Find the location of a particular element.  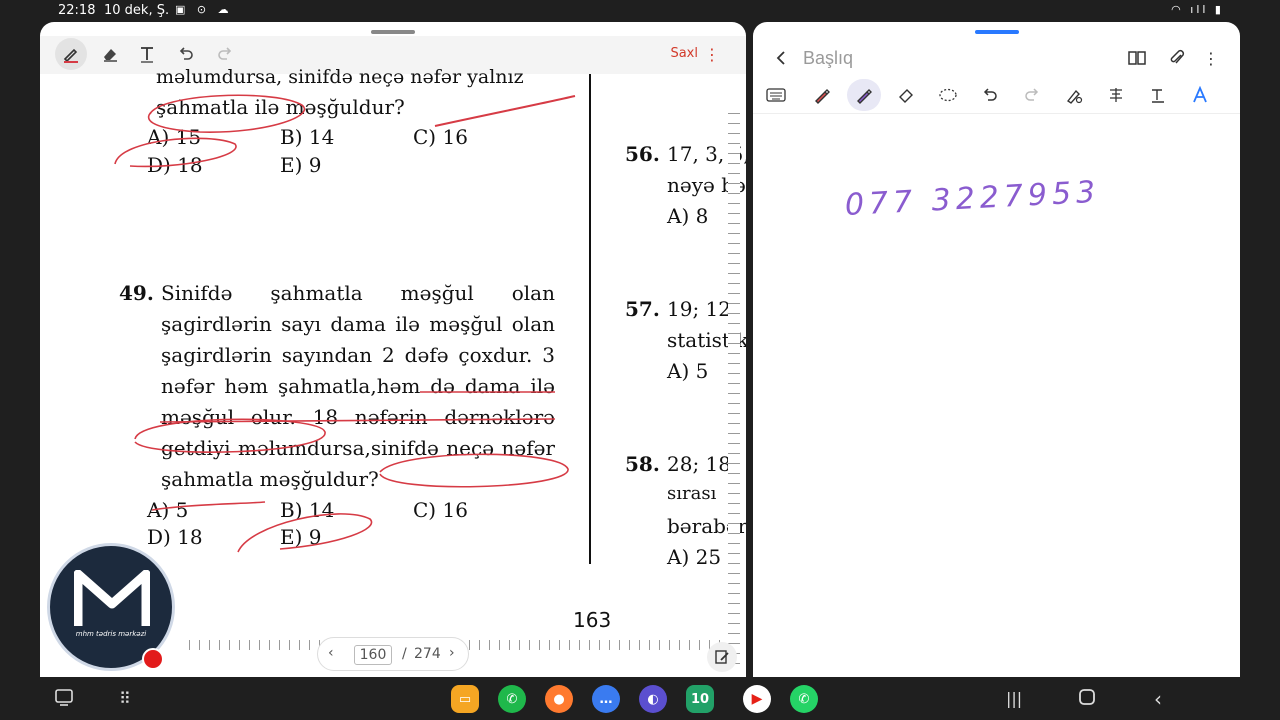

eraser-icon is located at coordinates (110, 55).